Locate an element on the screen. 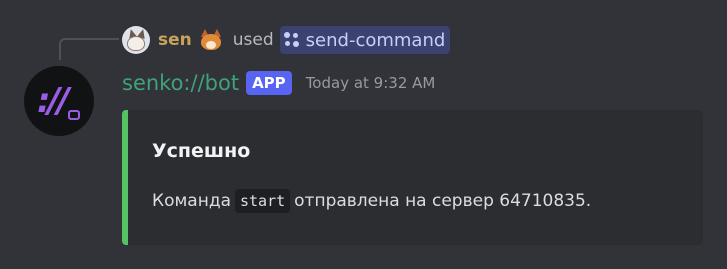  embed-desc-suffix: отправлена на сервер 64710835. is located at coordinates (443, 201).